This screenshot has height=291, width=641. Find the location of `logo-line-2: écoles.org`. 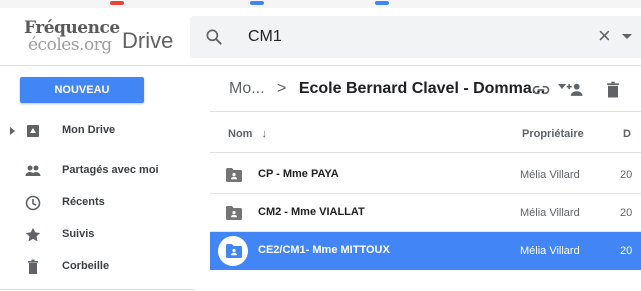

logo-line-2: écoles.org is located at coordinates (70, 45).